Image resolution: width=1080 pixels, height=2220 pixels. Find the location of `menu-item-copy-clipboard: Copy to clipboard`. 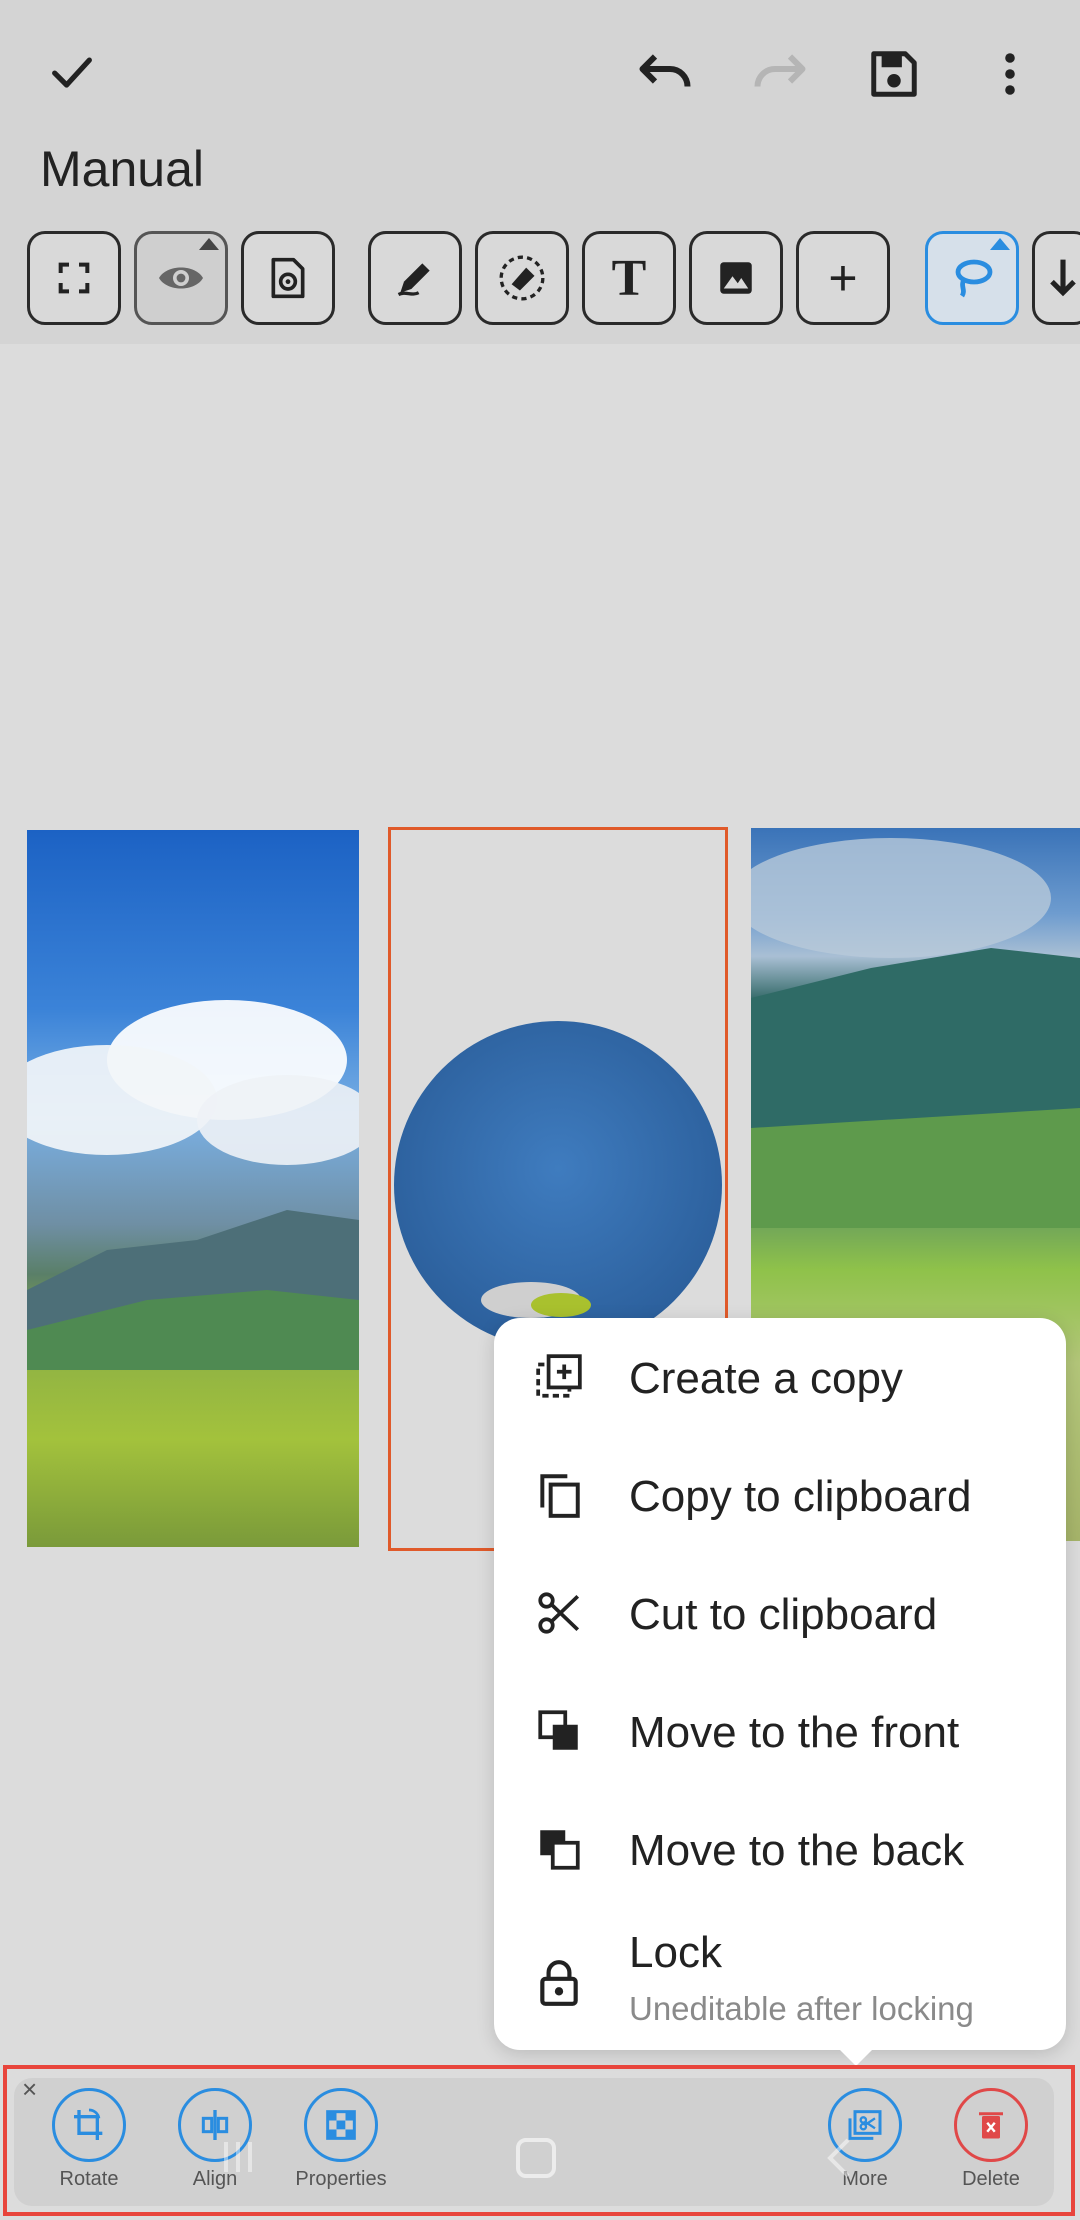

menu-item-copy-clipboard: Copy to clipboard is located at coordinates (780, 1495).